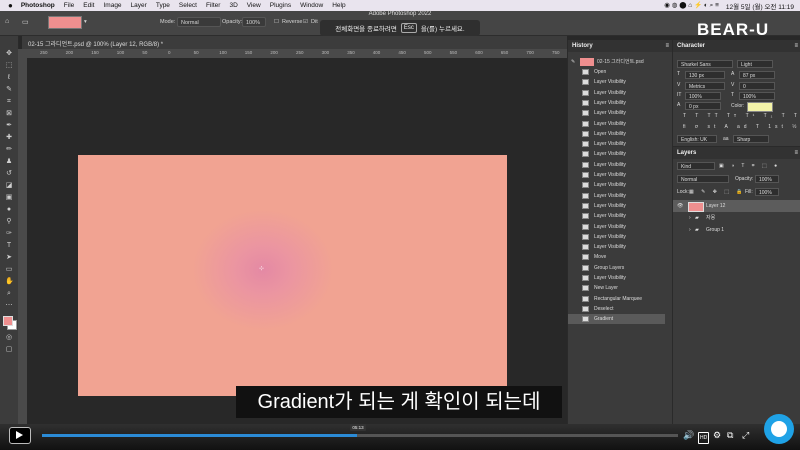  Describe the element at coordinates (85, 22) in the screenshot. I see `gradient-dropdown-icon: ▾` at that location.